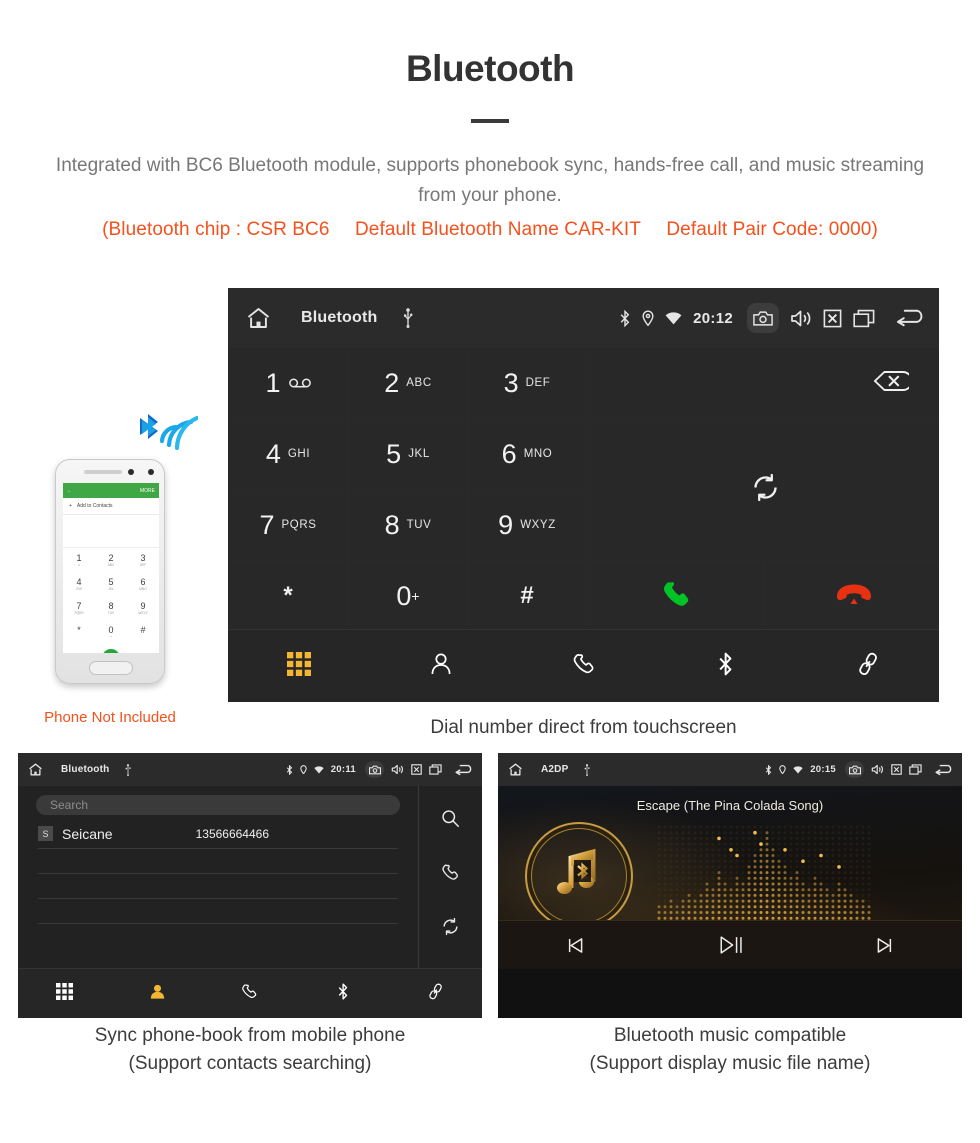 Image resolution: width=980 pixels, height=1143 pixels. Describe the element at coordinates (79, 632) in the screenshot. I see `phone-key-*: *` at that location.